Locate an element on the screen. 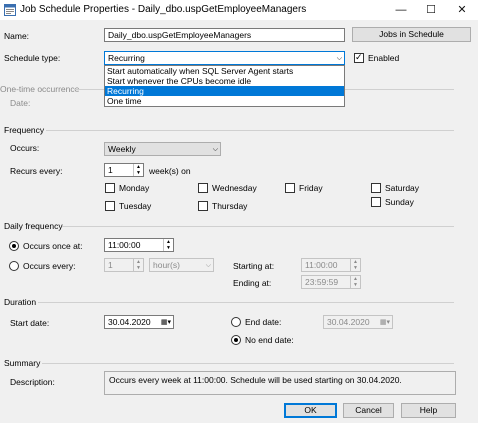 Image resolution: width=478 pixels, height=423 pixels. start-date-label: Start date: is located at coordinates (30, 323).